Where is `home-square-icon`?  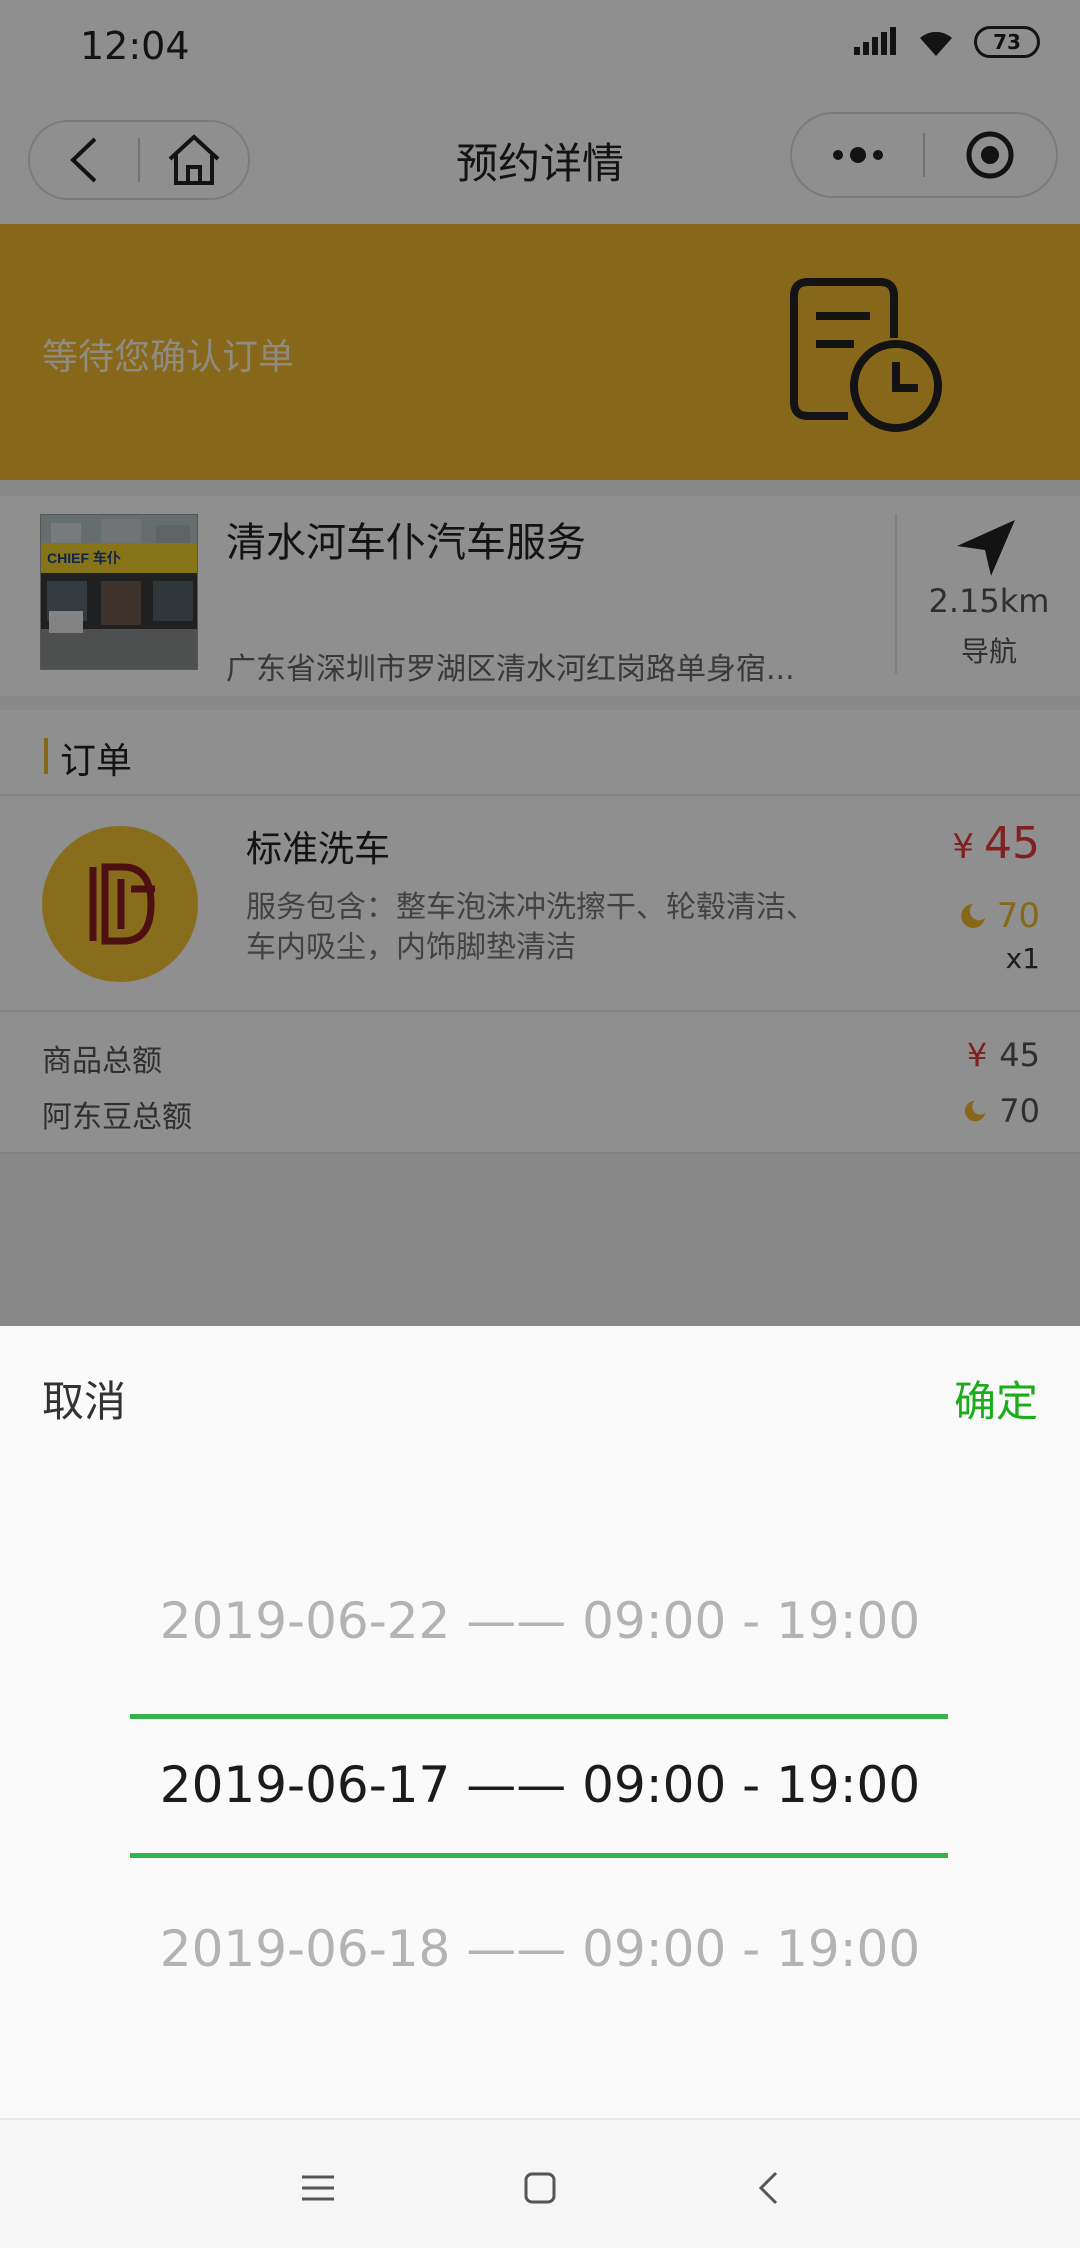
home-square-icon is located at coordinates (540, 2188).